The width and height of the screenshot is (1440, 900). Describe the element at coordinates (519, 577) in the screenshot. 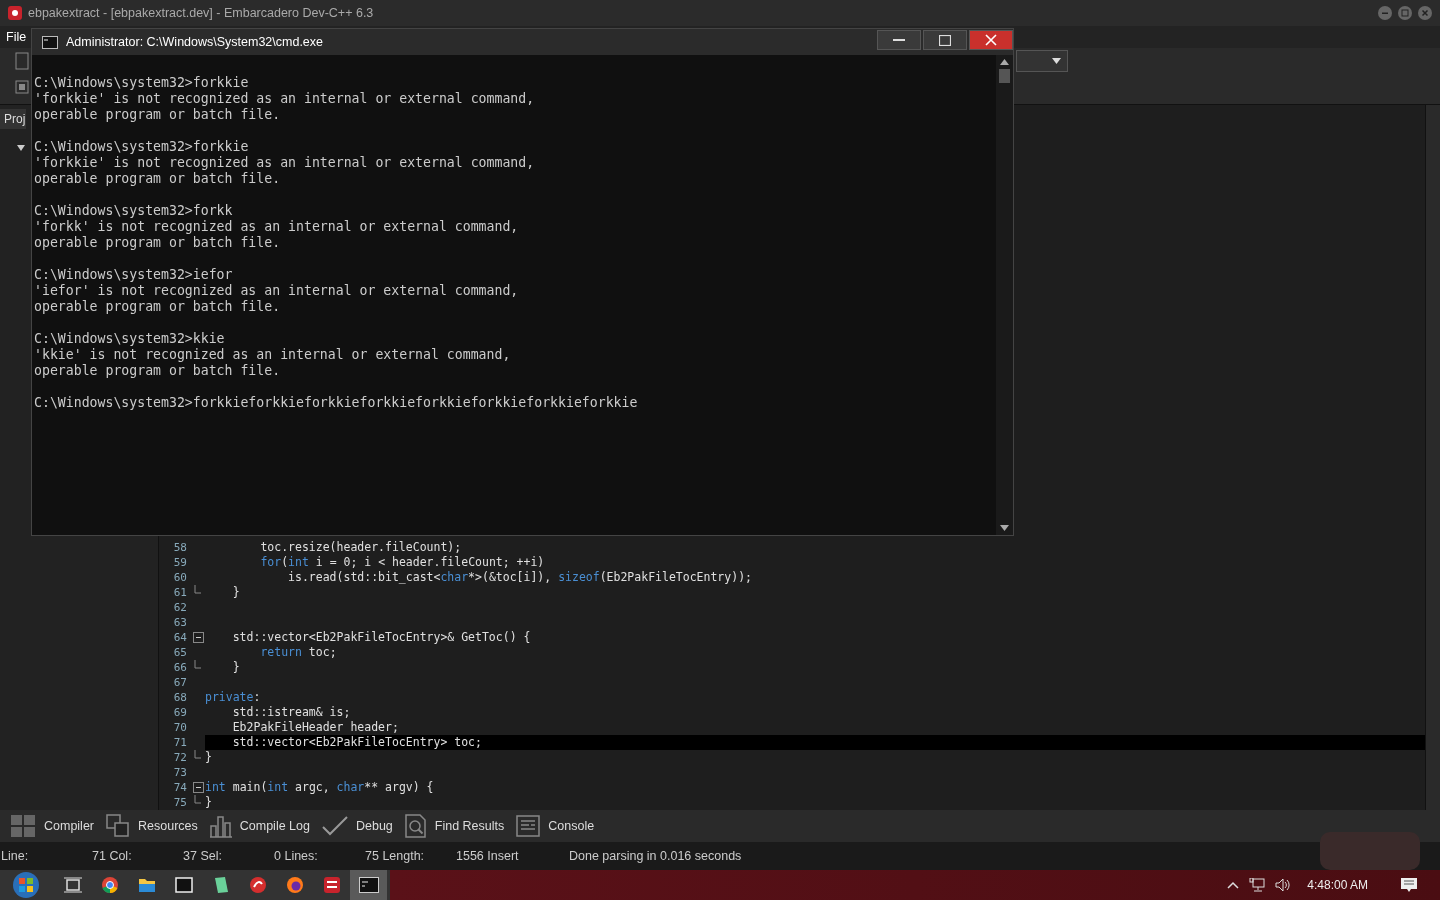

I see `code-line: is.read(std::bit_cast<char*>(&toc[i]), sizeof(Eb2PakFileTocEntry));` at that location.